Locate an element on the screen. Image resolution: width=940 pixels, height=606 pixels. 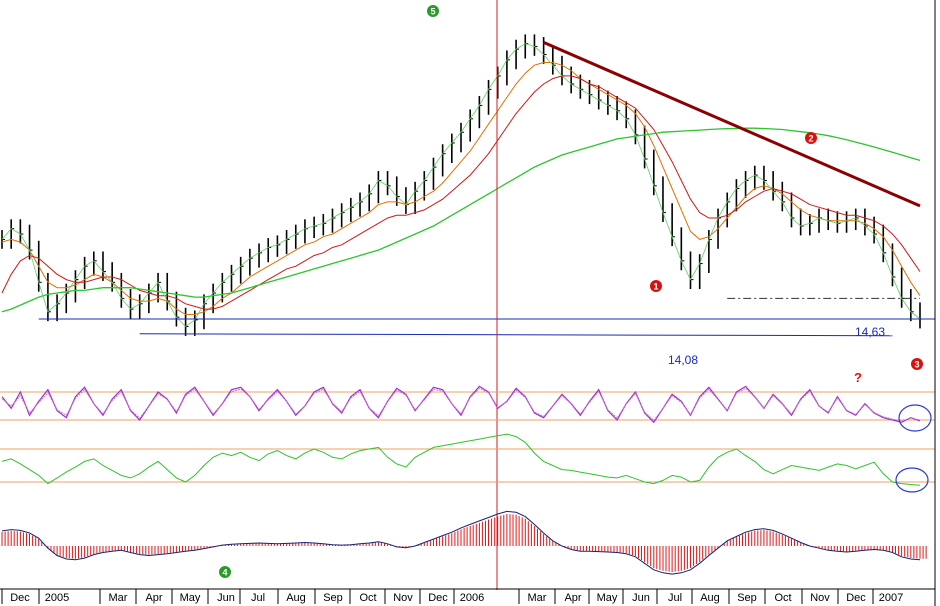
svg-text: 4 is located at coordinates (224, 573).